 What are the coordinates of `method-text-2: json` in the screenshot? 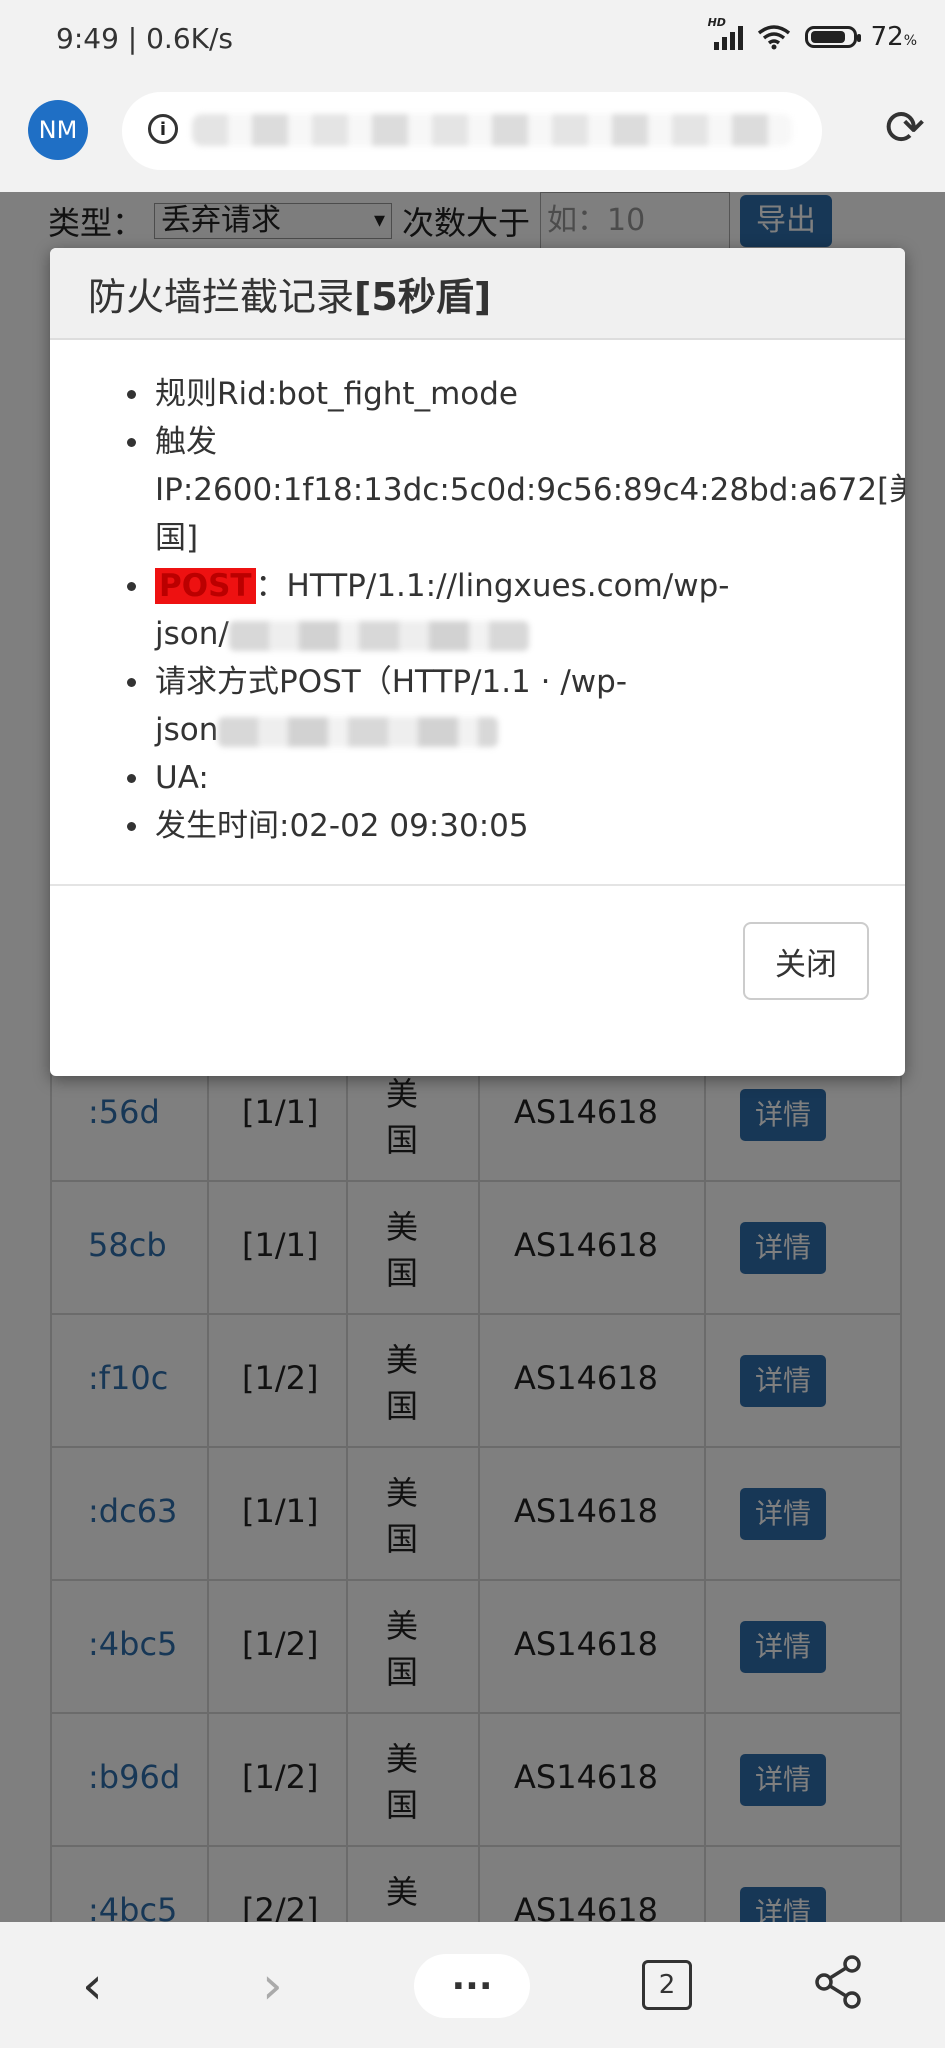 It's located at (187, 730).